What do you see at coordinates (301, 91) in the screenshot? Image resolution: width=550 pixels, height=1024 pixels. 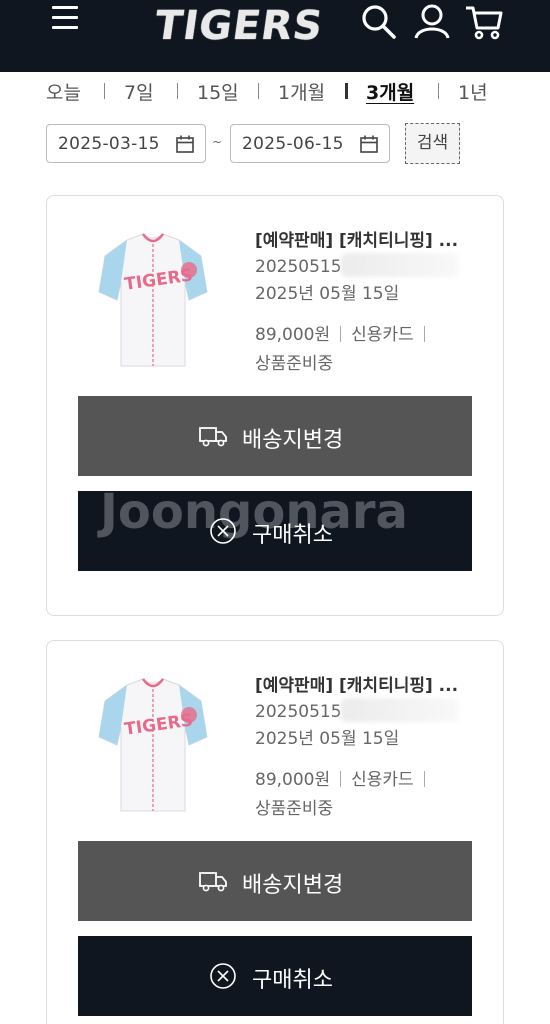 I see `tab-1month: 1개월` at bounding box center [301, 91].